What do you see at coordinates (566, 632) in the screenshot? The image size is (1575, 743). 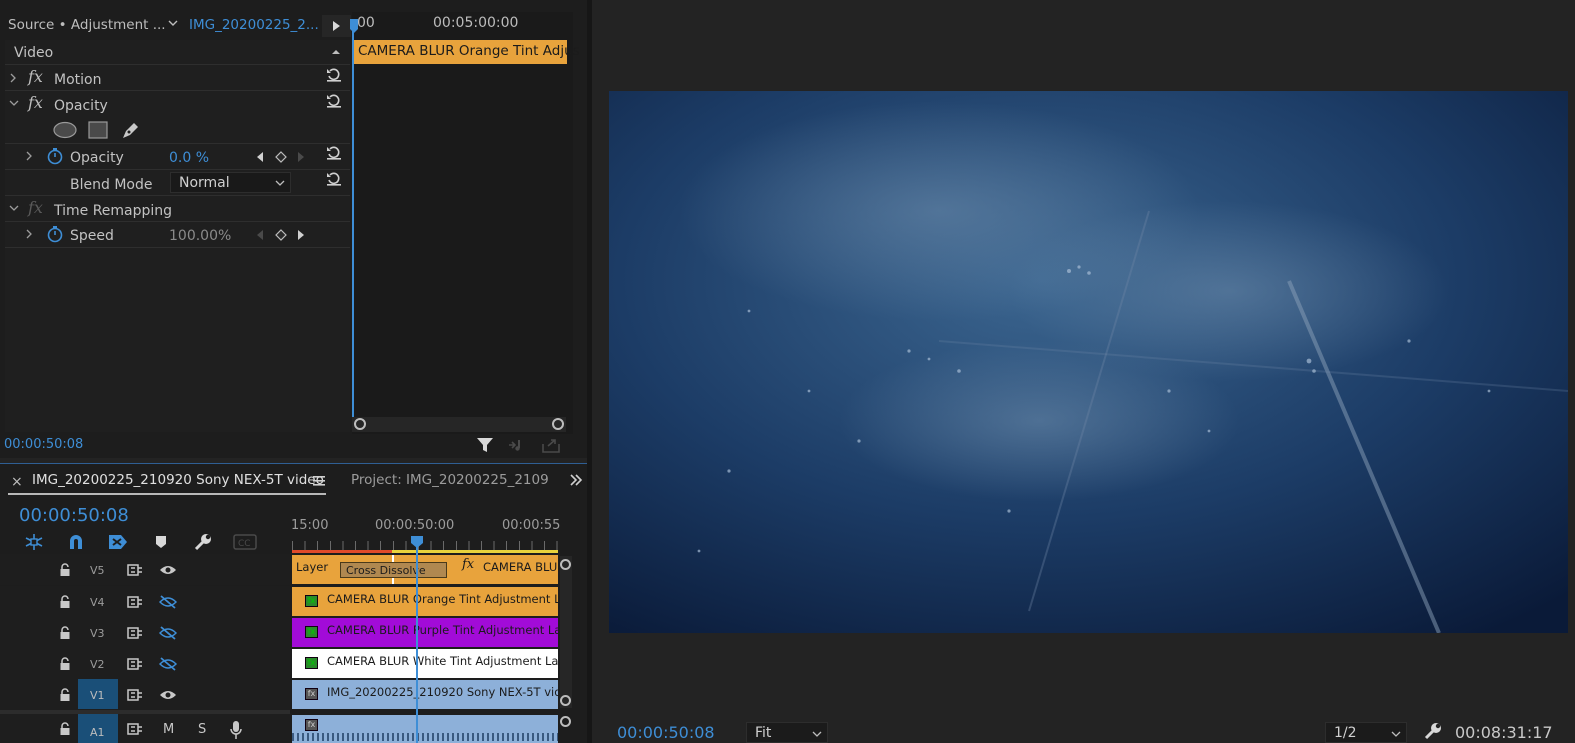 I see `video-tracks-scrollbar` at bounding box center [566, 632].